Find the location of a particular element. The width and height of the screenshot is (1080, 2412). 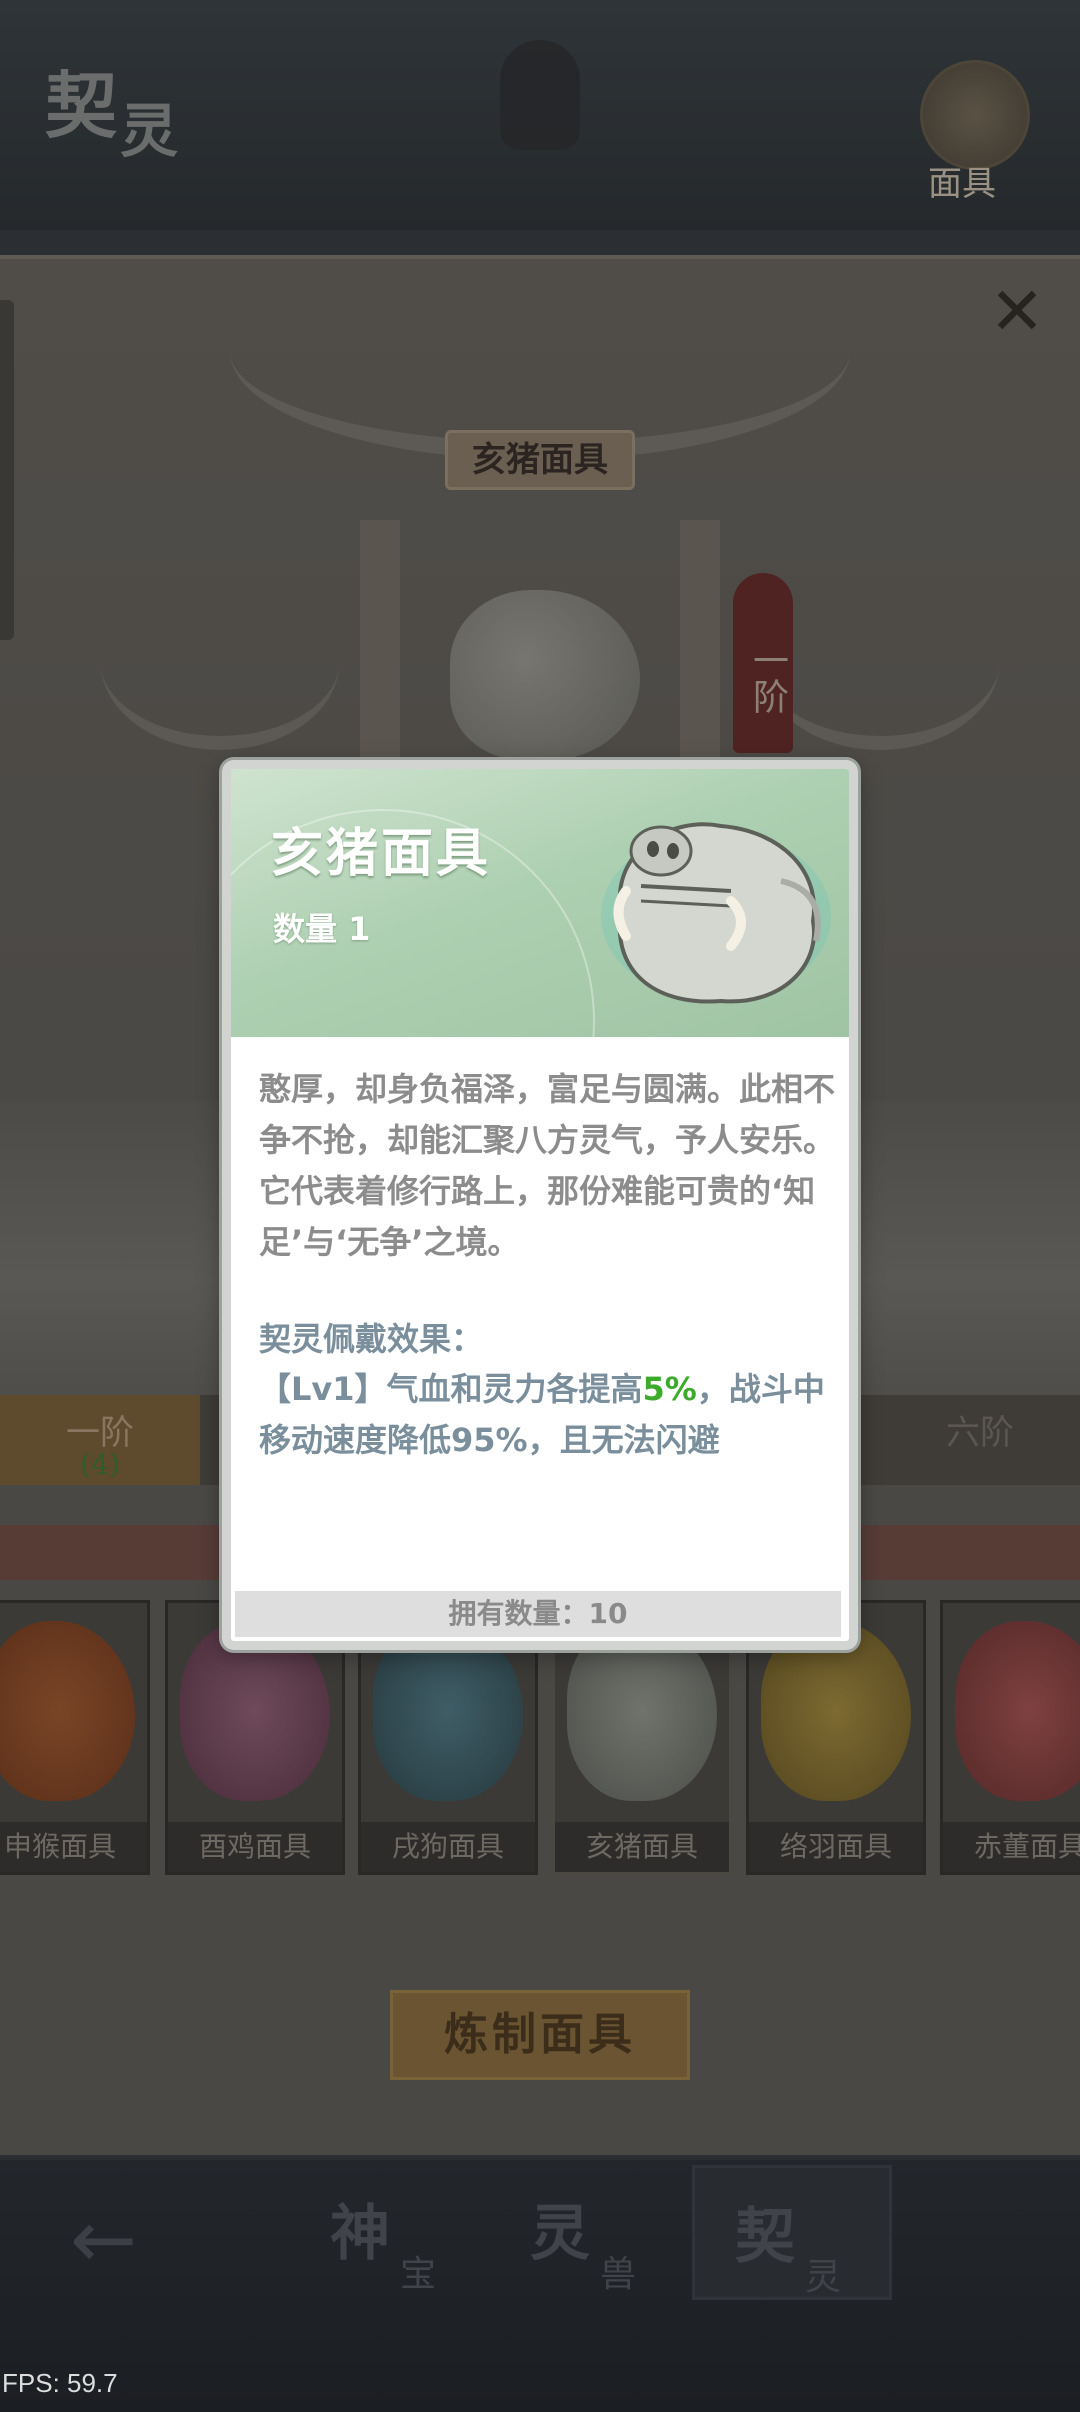

mask-card-name: 酉鸡面具 is located at coordinates (255, 1847).